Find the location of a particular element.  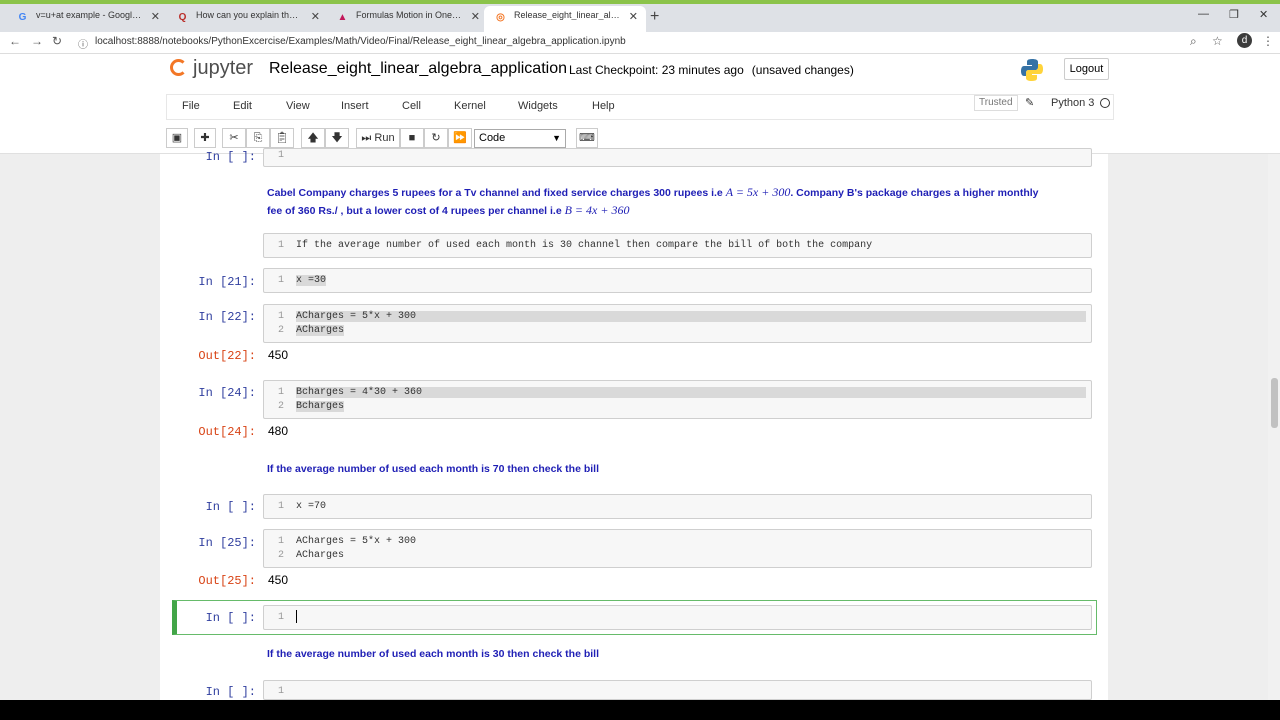

text-cursor is located at coordinates (296, 616).